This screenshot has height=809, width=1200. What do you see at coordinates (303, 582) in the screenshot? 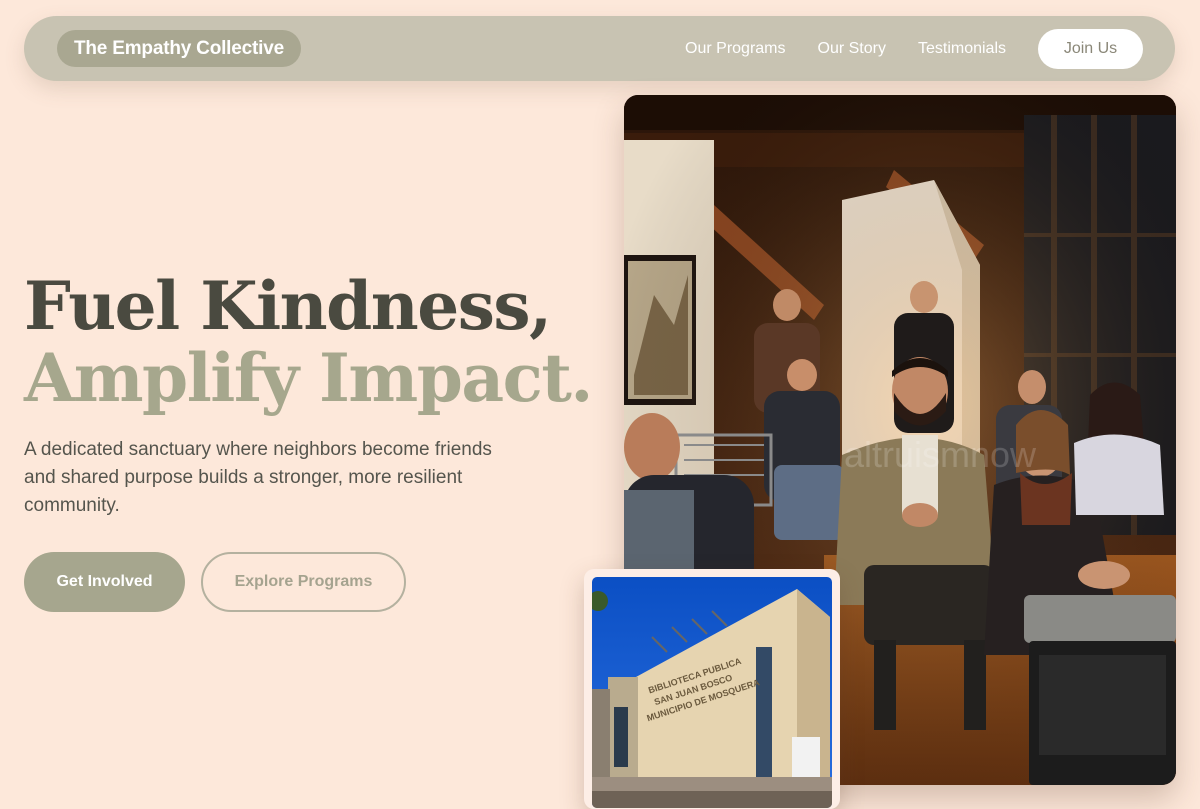
I see `explore-programs-button: Explore Programs` at bounding box center [303, 582].